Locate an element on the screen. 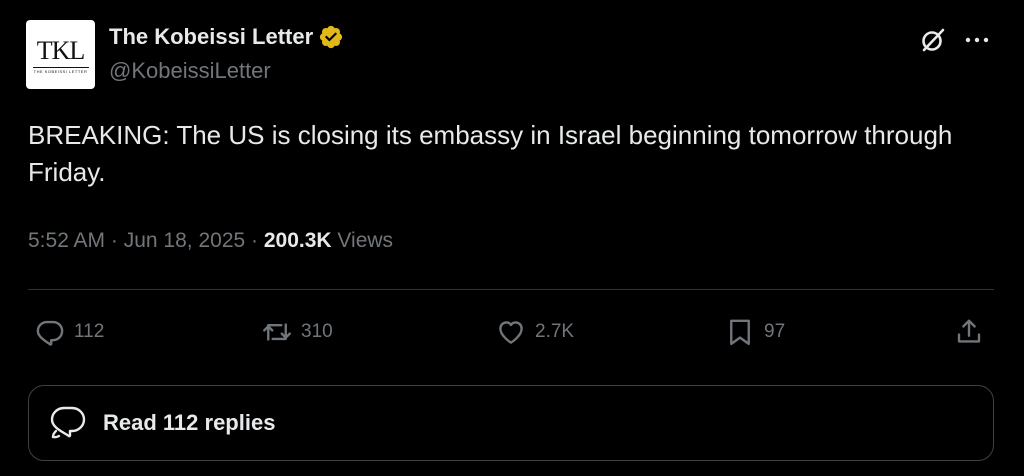  divider is located at coordinates (511, 289).